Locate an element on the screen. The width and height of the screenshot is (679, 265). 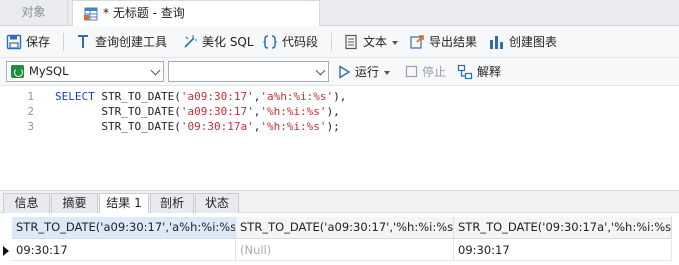
explain-button: 解释 is located at coordinates (479, 72).